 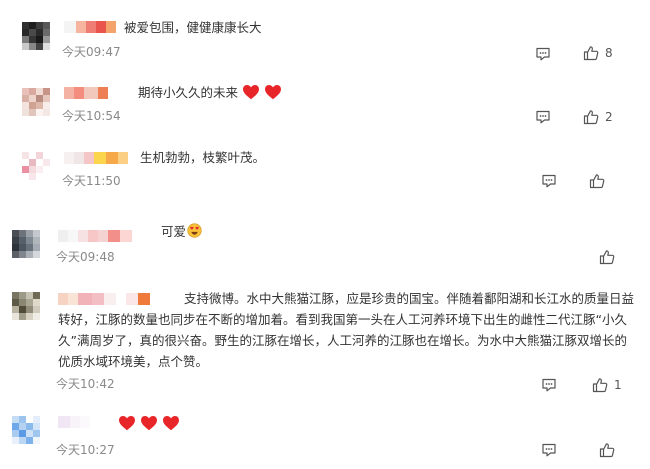 I want to click on comment-time: 今天10:54, so click(x=91, y=116).